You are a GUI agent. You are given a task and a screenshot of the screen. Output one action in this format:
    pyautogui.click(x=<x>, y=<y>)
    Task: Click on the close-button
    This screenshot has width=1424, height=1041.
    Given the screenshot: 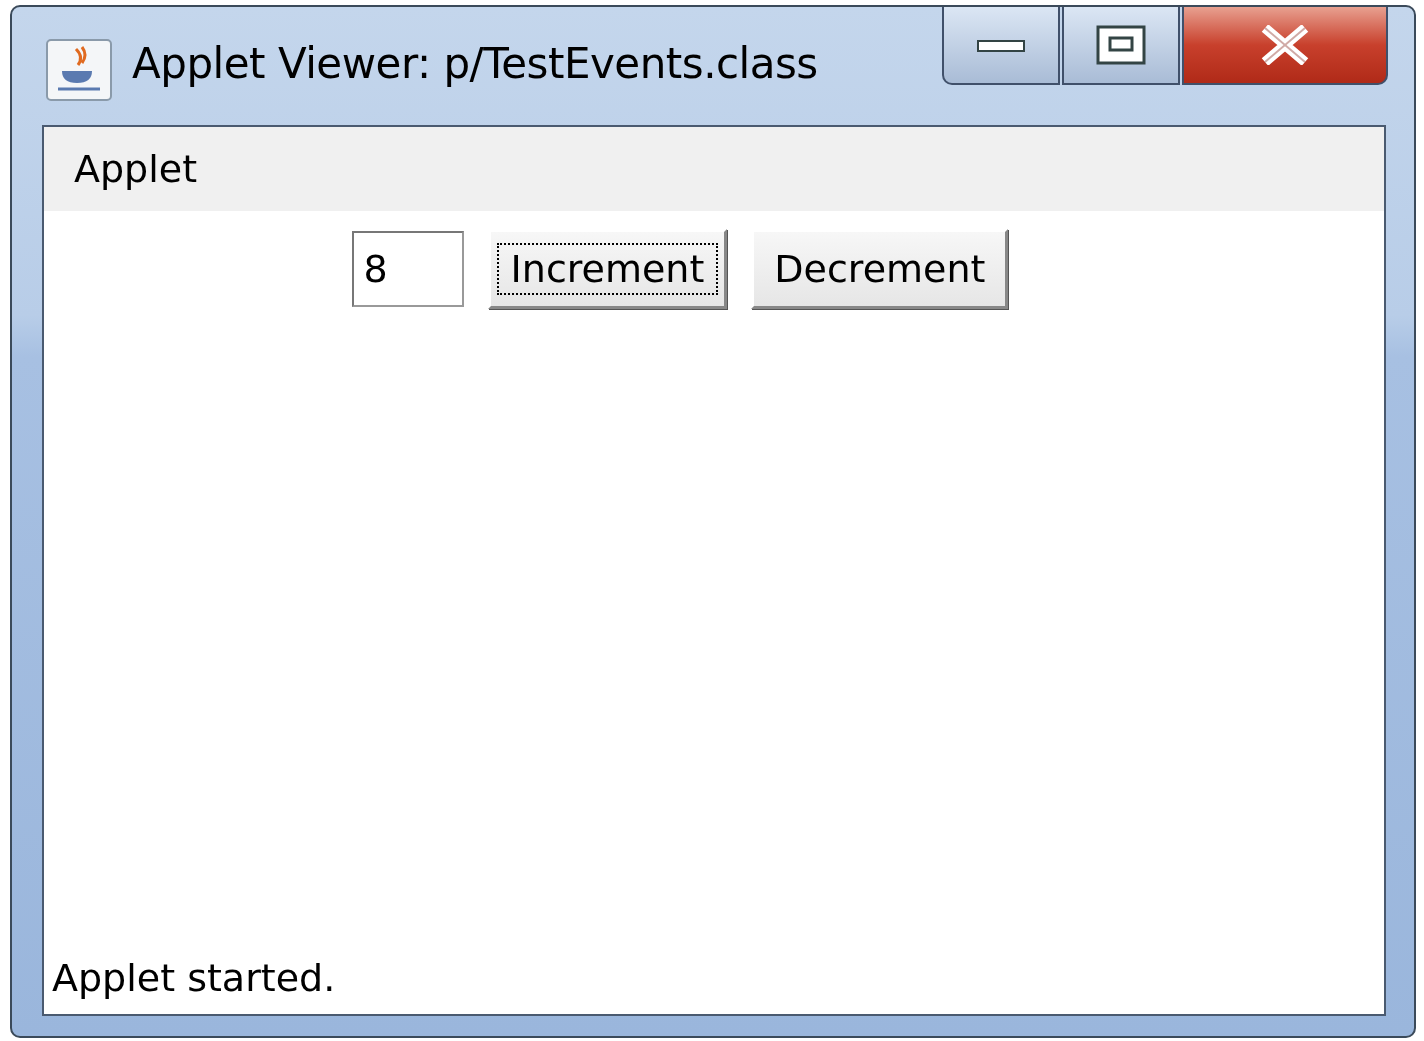 What is the action you would take?
    pyautogui.click(x=1285, y=46)
    